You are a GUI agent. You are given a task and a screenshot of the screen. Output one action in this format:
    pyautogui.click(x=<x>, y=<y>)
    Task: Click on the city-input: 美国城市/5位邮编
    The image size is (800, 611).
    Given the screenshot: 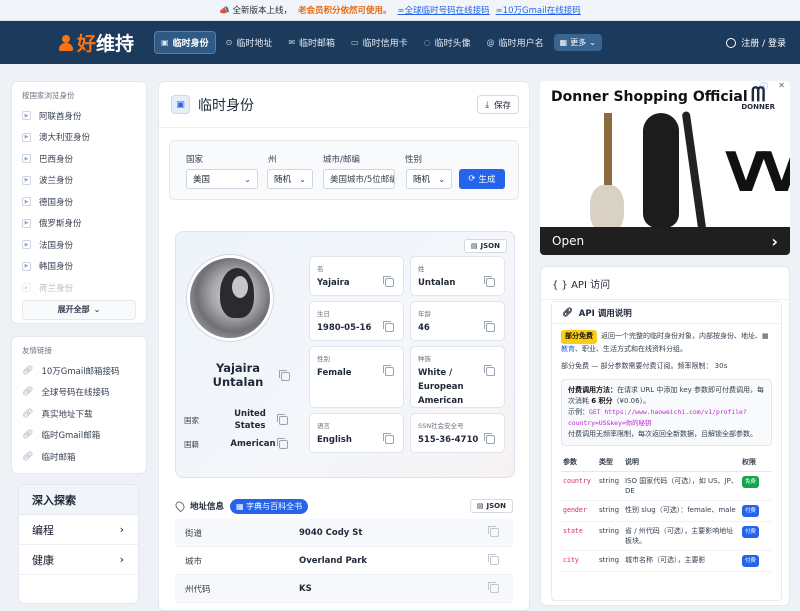 What is the action you would take?
    pyautogui.click(x=359, y=179)
    